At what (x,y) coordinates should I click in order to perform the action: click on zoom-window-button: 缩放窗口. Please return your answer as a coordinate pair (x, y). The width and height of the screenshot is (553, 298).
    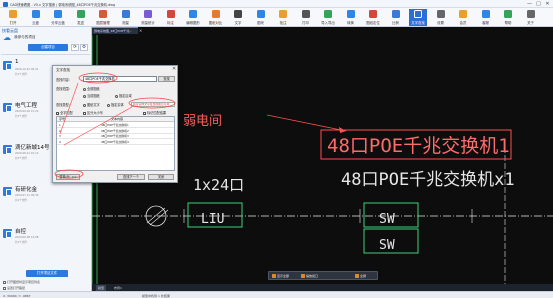
    Looking at the image, I should click on (312, 276).